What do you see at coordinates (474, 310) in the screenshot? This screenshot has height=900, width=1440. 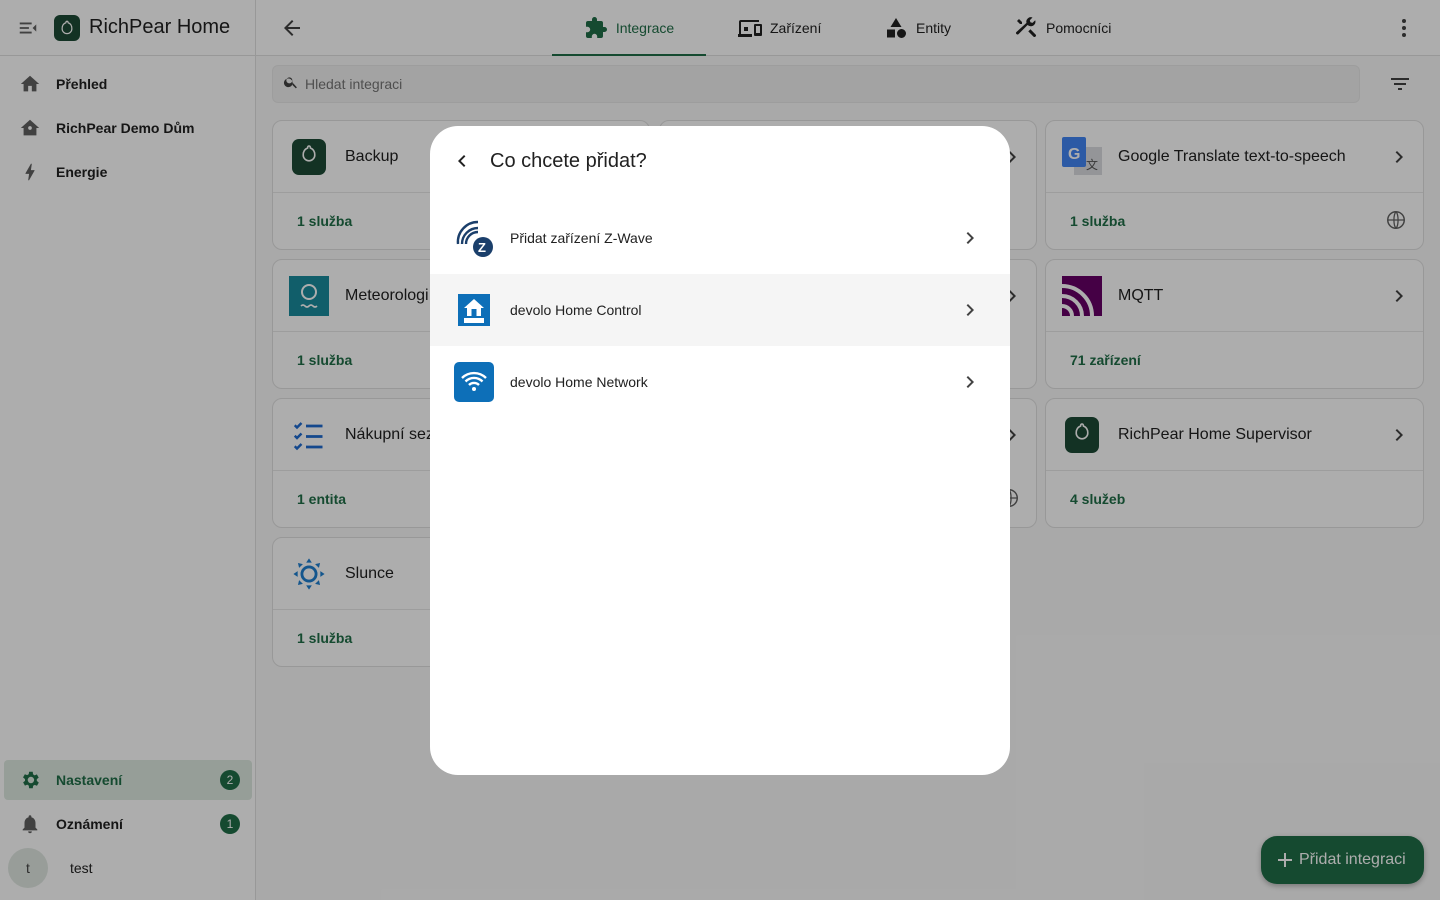 I see `devolo-home-icon` at bounding box center [474, 310].